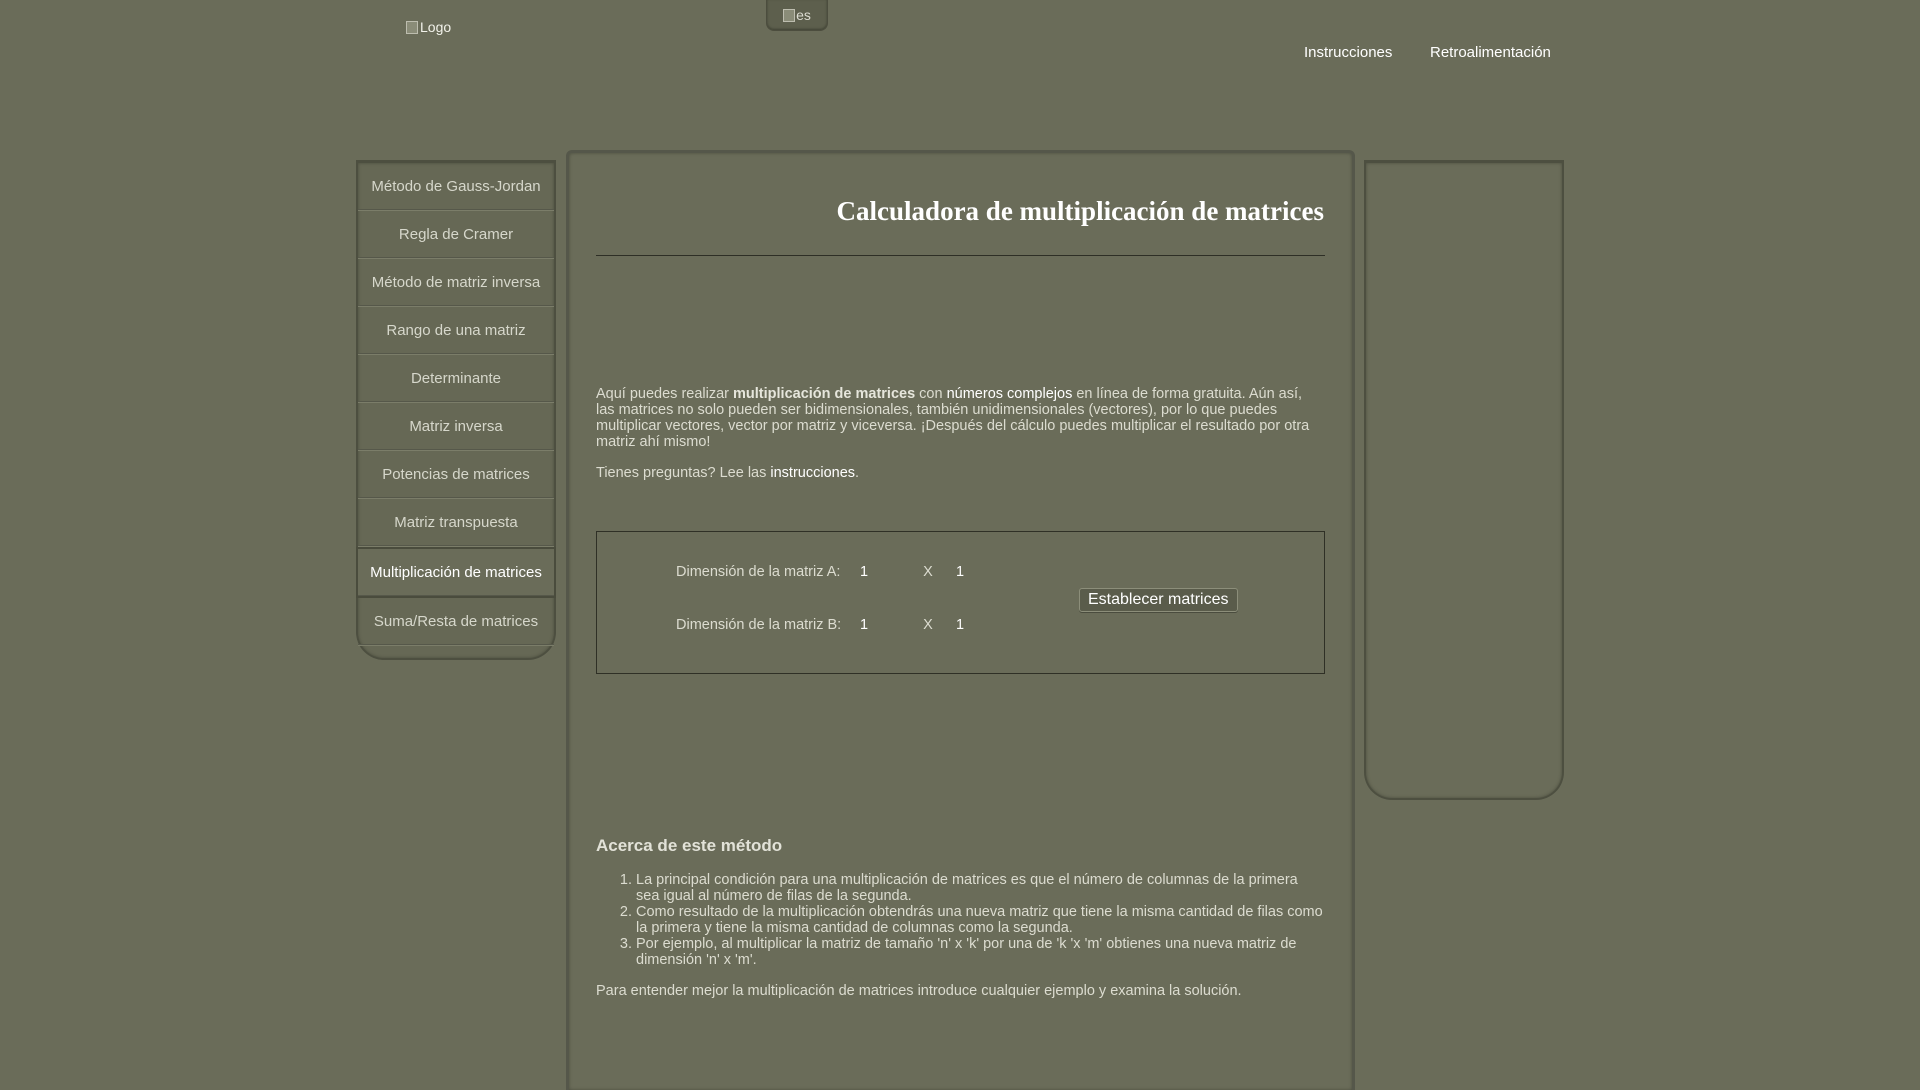  I want to click on help-line: Tienes preguntas? Lee las instrucciones., so click(727, 473).